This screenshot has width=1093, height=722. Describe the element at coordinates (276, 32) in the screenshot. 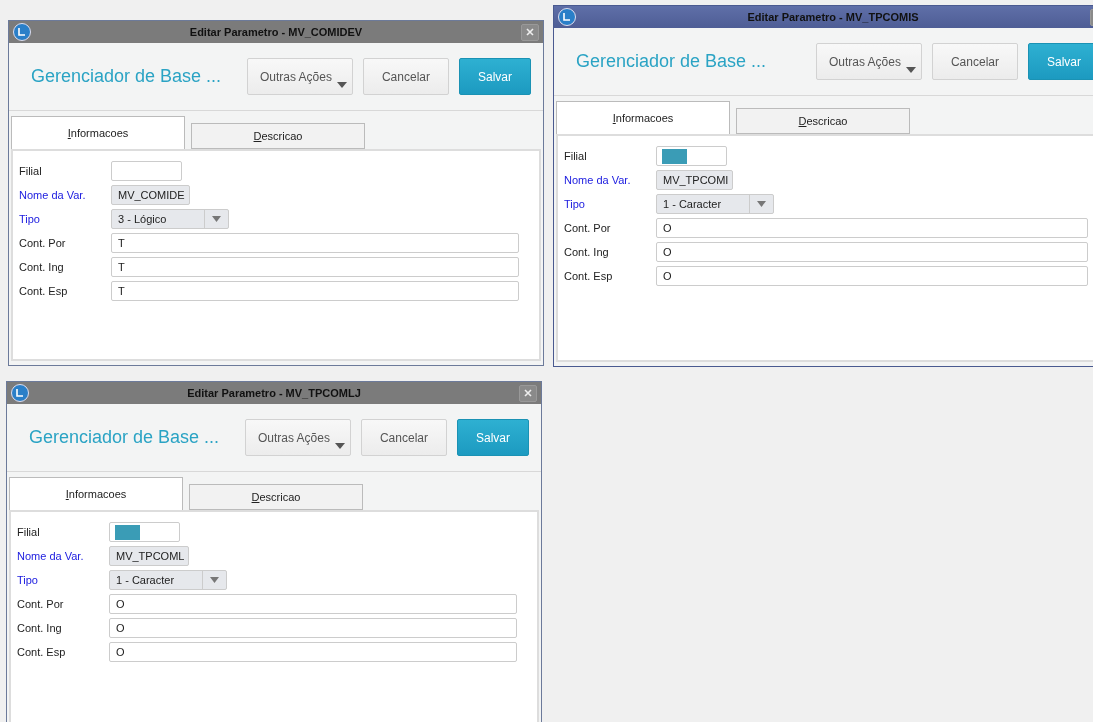

I see `window-title: Editar Parametro - MV_COMIDEV` at that location.